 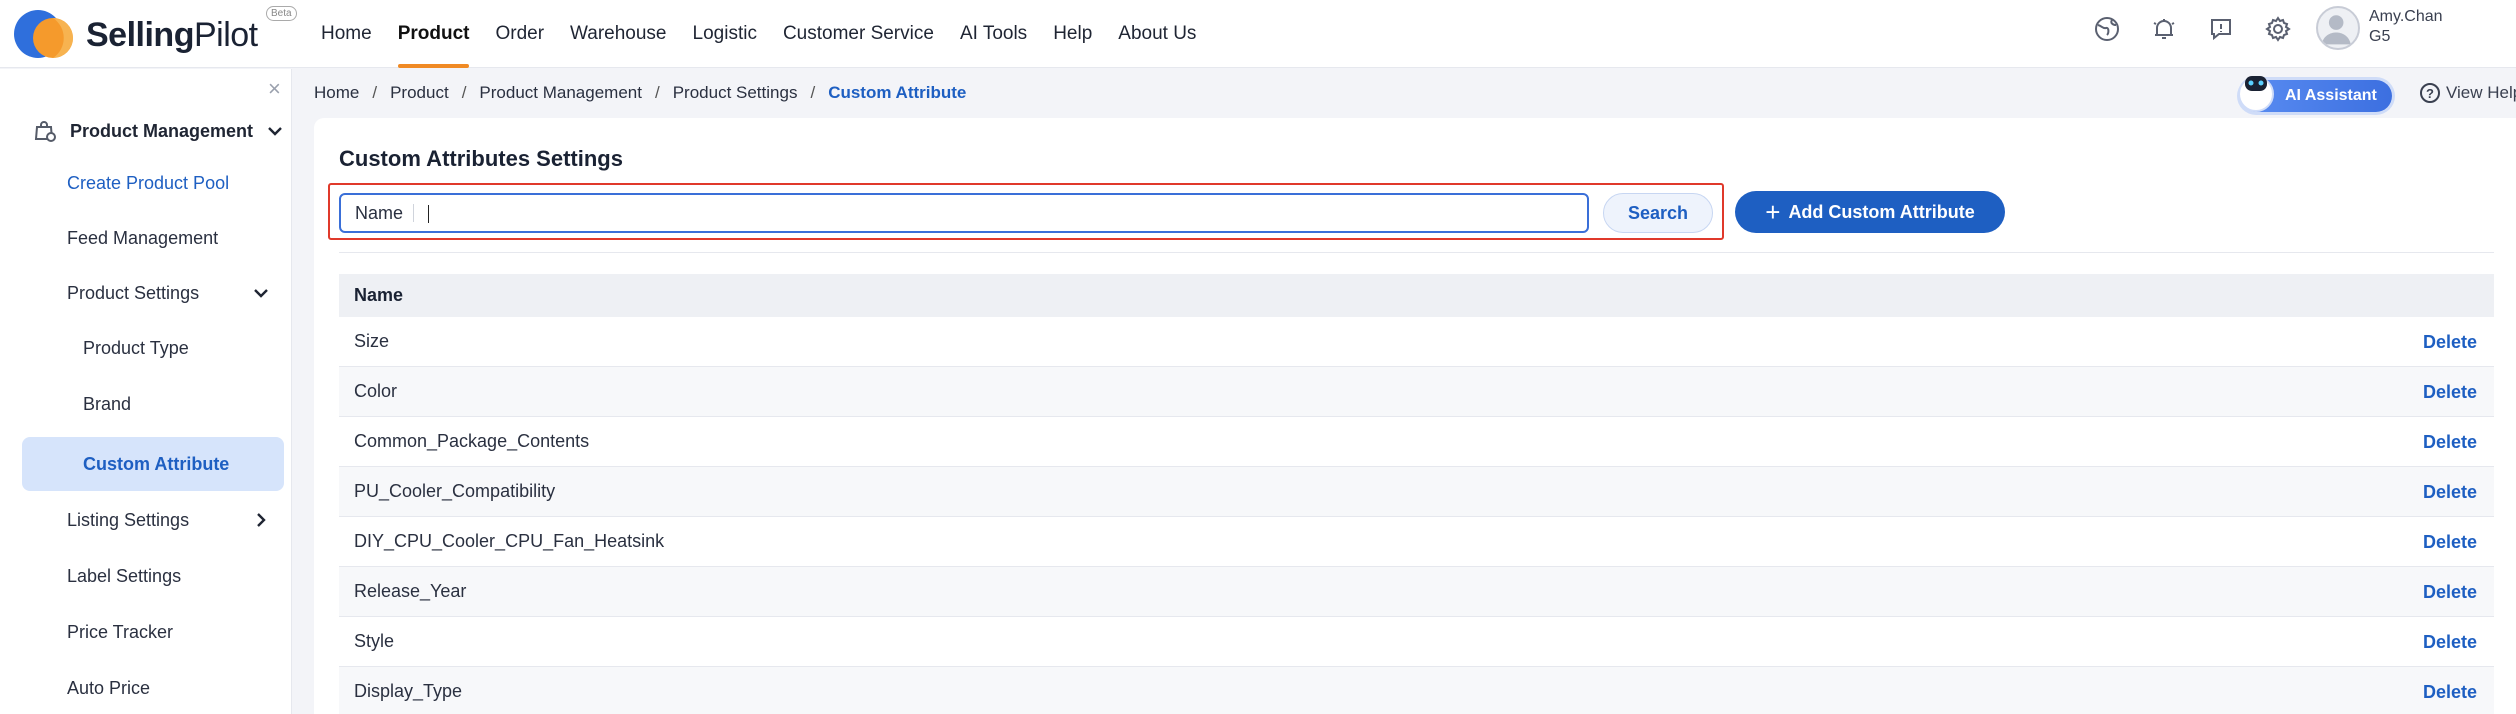 I want to click on sidebar-item-auto-price: Auto Price, so click(x=153, y=687).